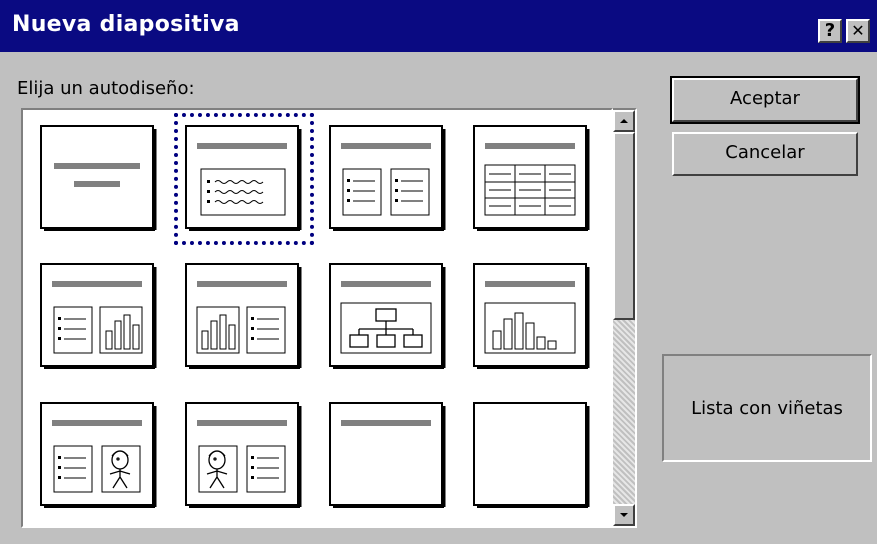  I want to click on scroll-up-button, so click(624, 121).